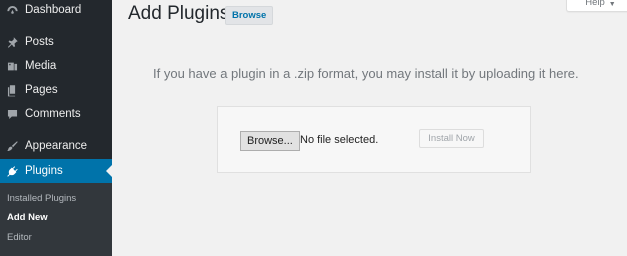 This screenshot has width=627, height=256. I want to click on media-icon, so click(12, 66).